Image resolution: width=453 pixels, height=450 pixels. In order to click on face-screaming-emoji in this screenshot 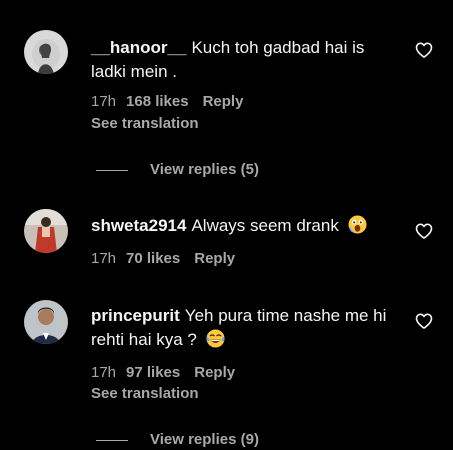, I will do `click(357, 224)`.